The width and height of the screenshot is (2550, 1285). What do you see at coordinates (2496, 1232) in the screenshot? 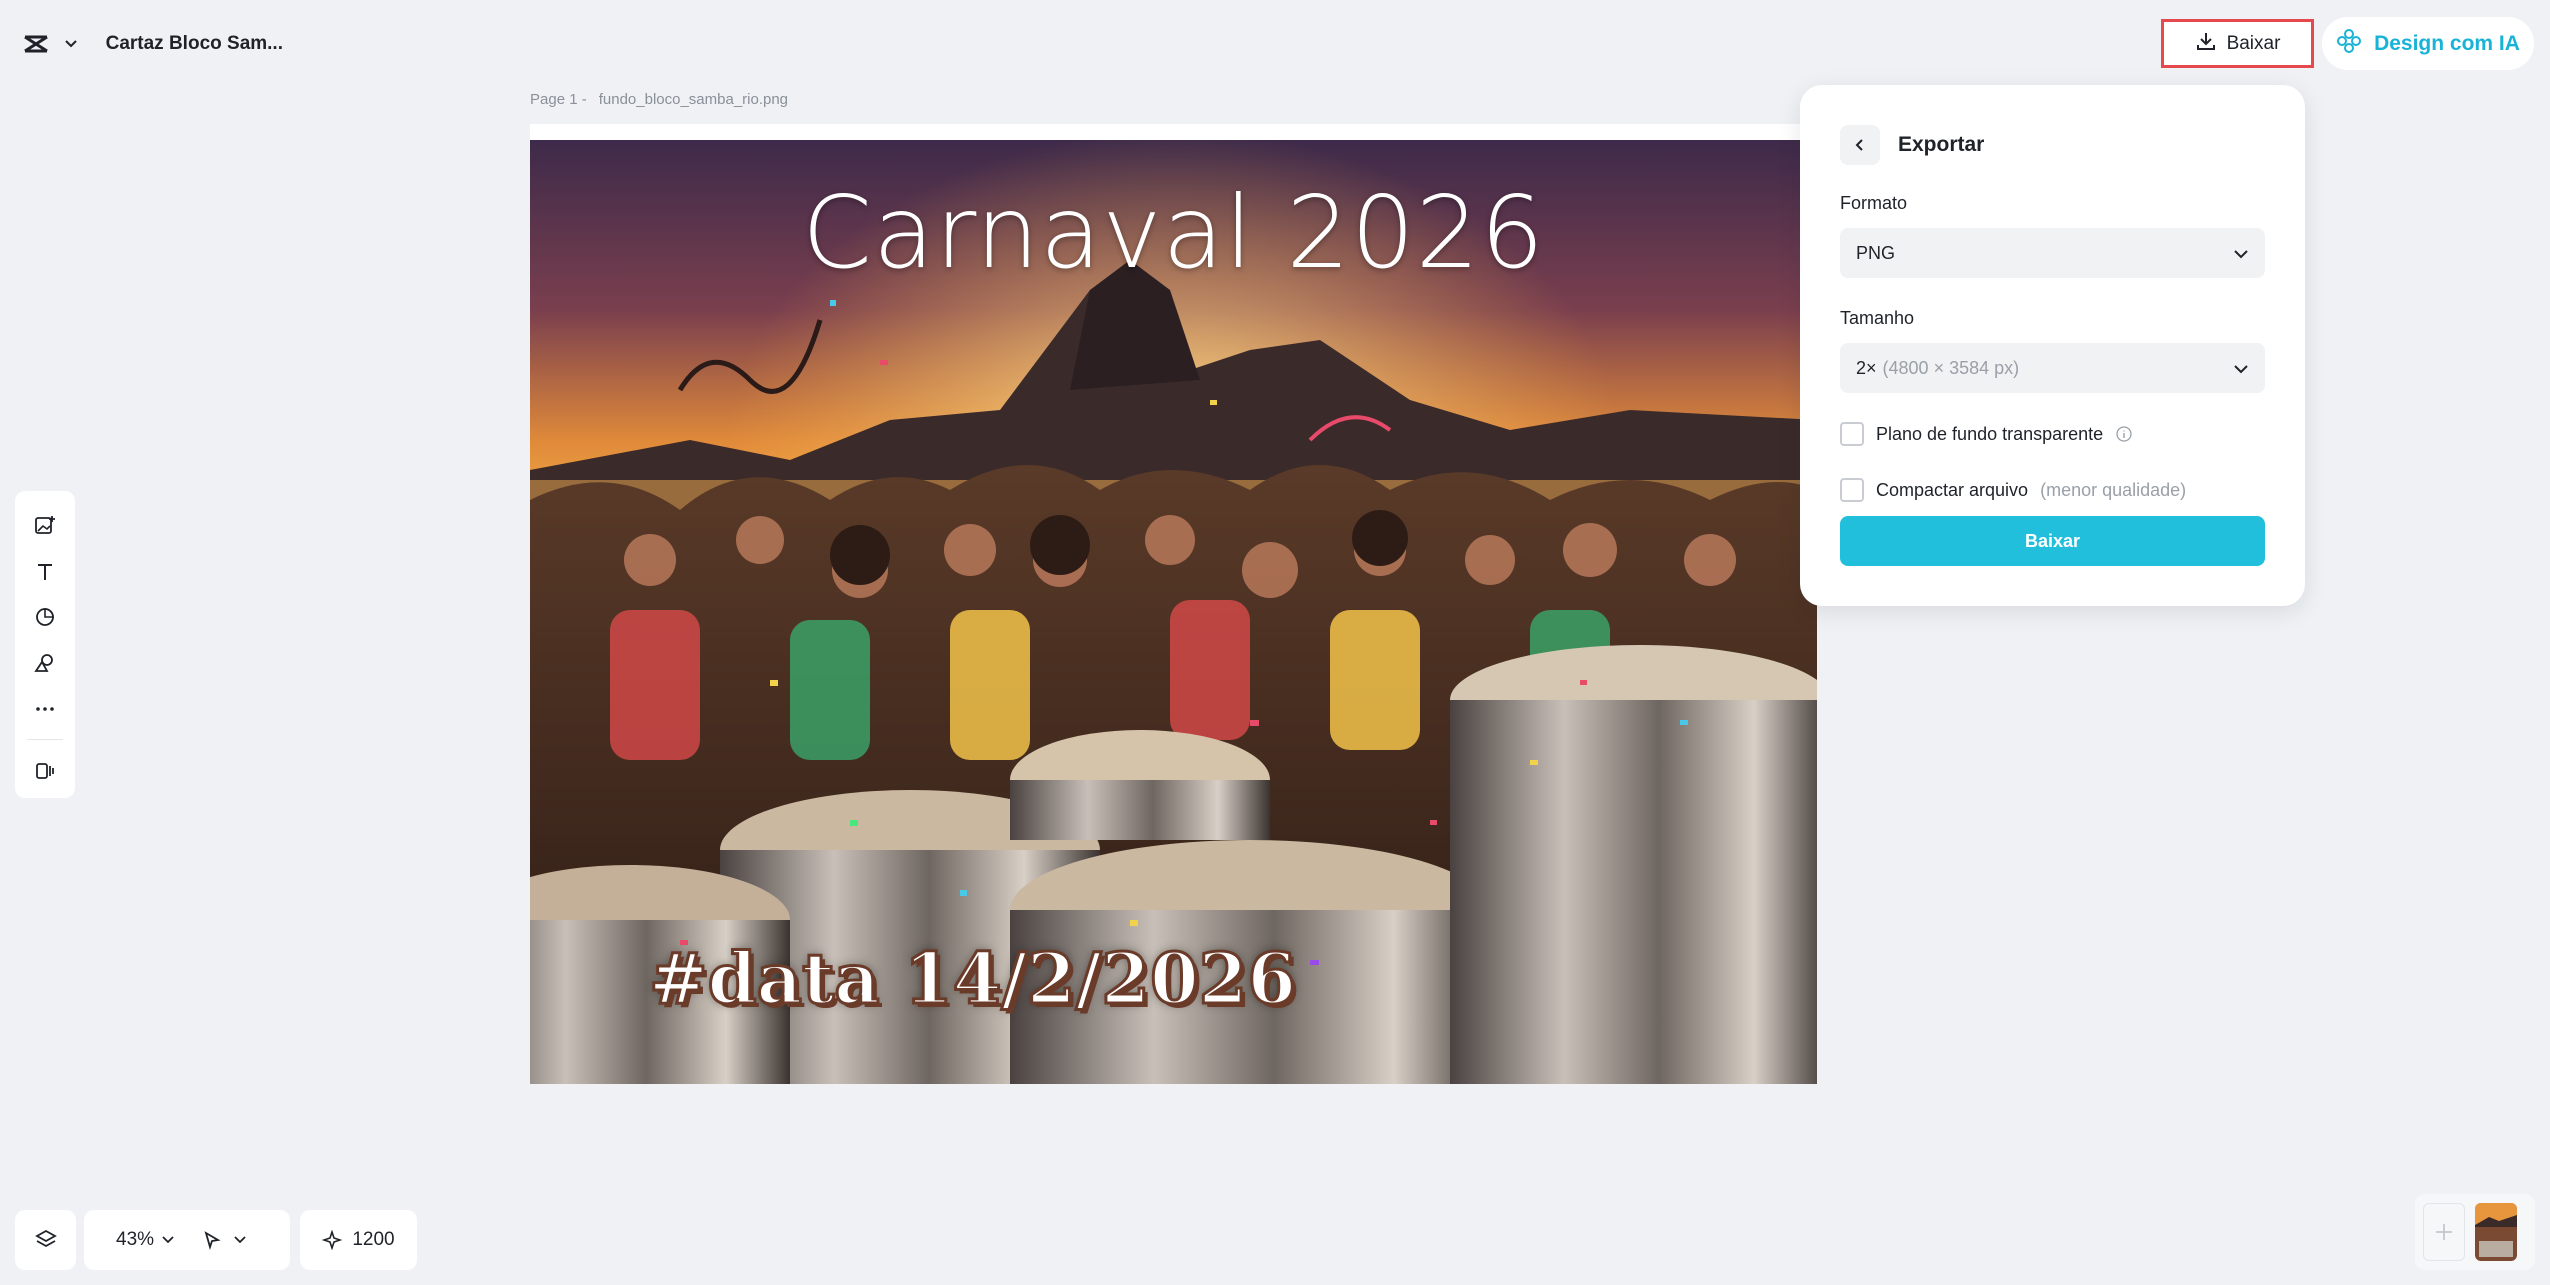
I see `page-thumbnail` at bounding box center [2496, 1232].